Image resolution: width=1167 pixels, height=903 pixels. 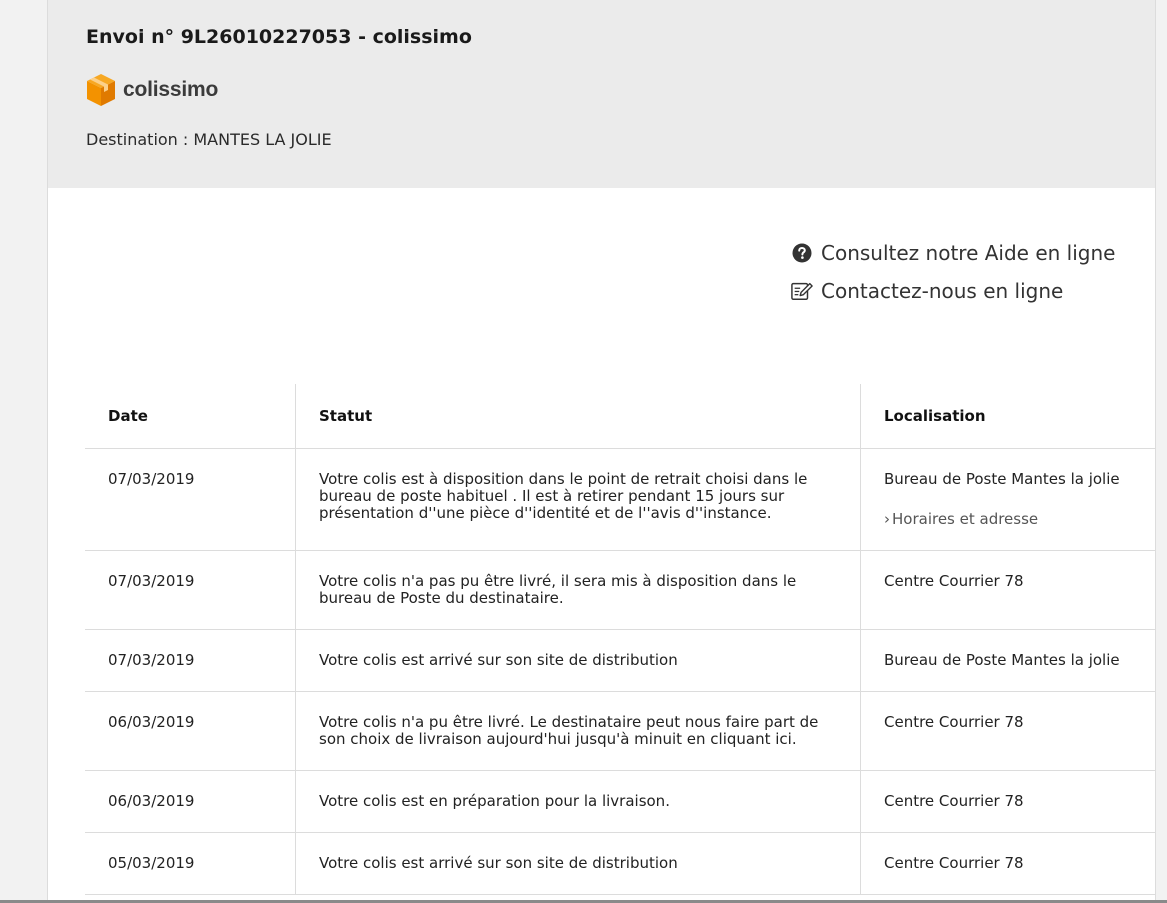 What do you see at coordinates (190, 863) in the screenshot?
I see `row-date: 05/03/2019` at bounding box center [190, 863].